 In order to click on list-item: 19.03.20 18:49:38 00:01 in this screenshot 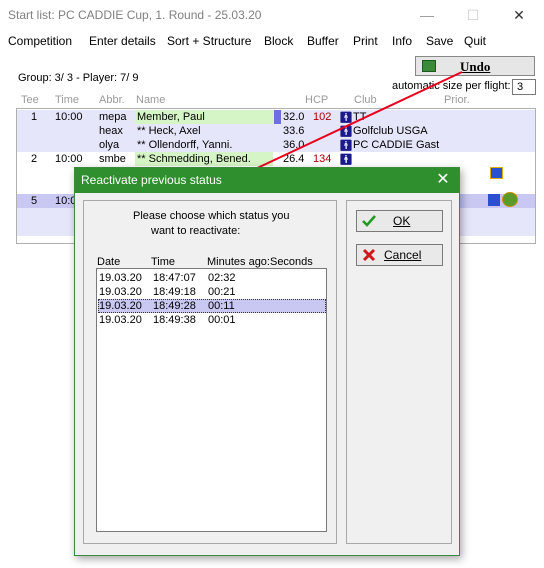, I will do `click(212, 320)`.